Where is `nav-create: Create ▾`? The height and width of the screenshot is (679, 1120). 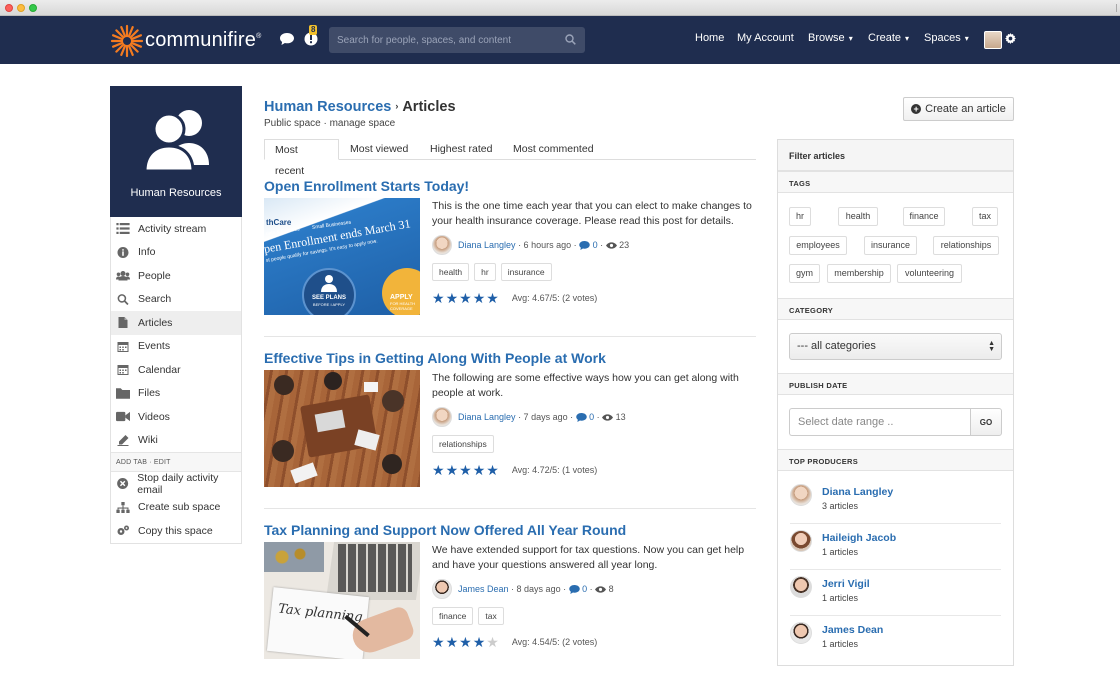 nav-create: Create ▾ is located at coordinates (888, 38).